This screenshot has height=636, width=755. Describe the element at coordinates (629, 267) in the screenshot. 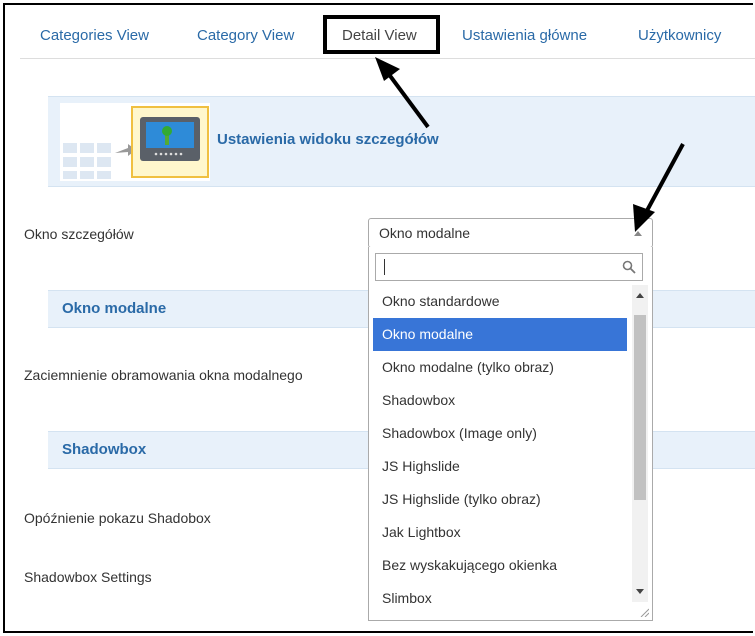

I see `search-icon` at that location.